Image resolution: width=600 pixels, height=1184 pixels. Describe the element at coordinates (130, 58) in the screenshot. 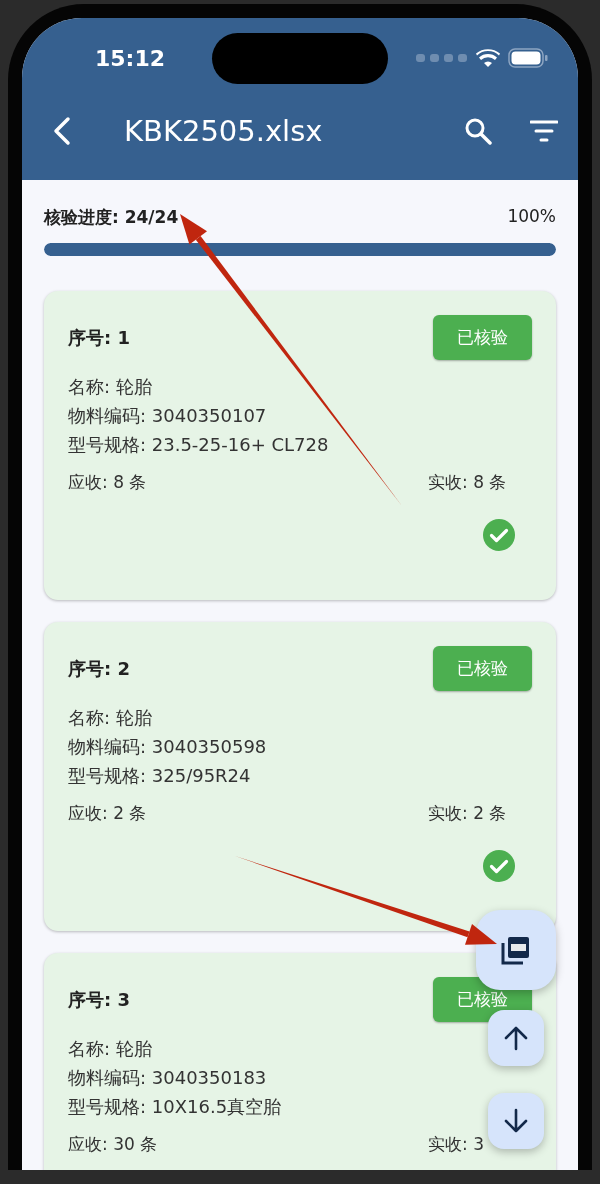

I see `status-time: 15:12` at that location.